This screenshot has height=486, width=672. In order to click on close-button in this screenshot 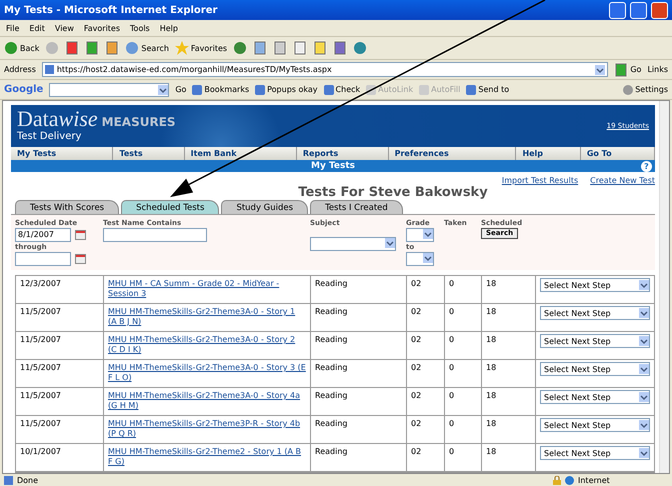, I will do `click(659, 10)`.